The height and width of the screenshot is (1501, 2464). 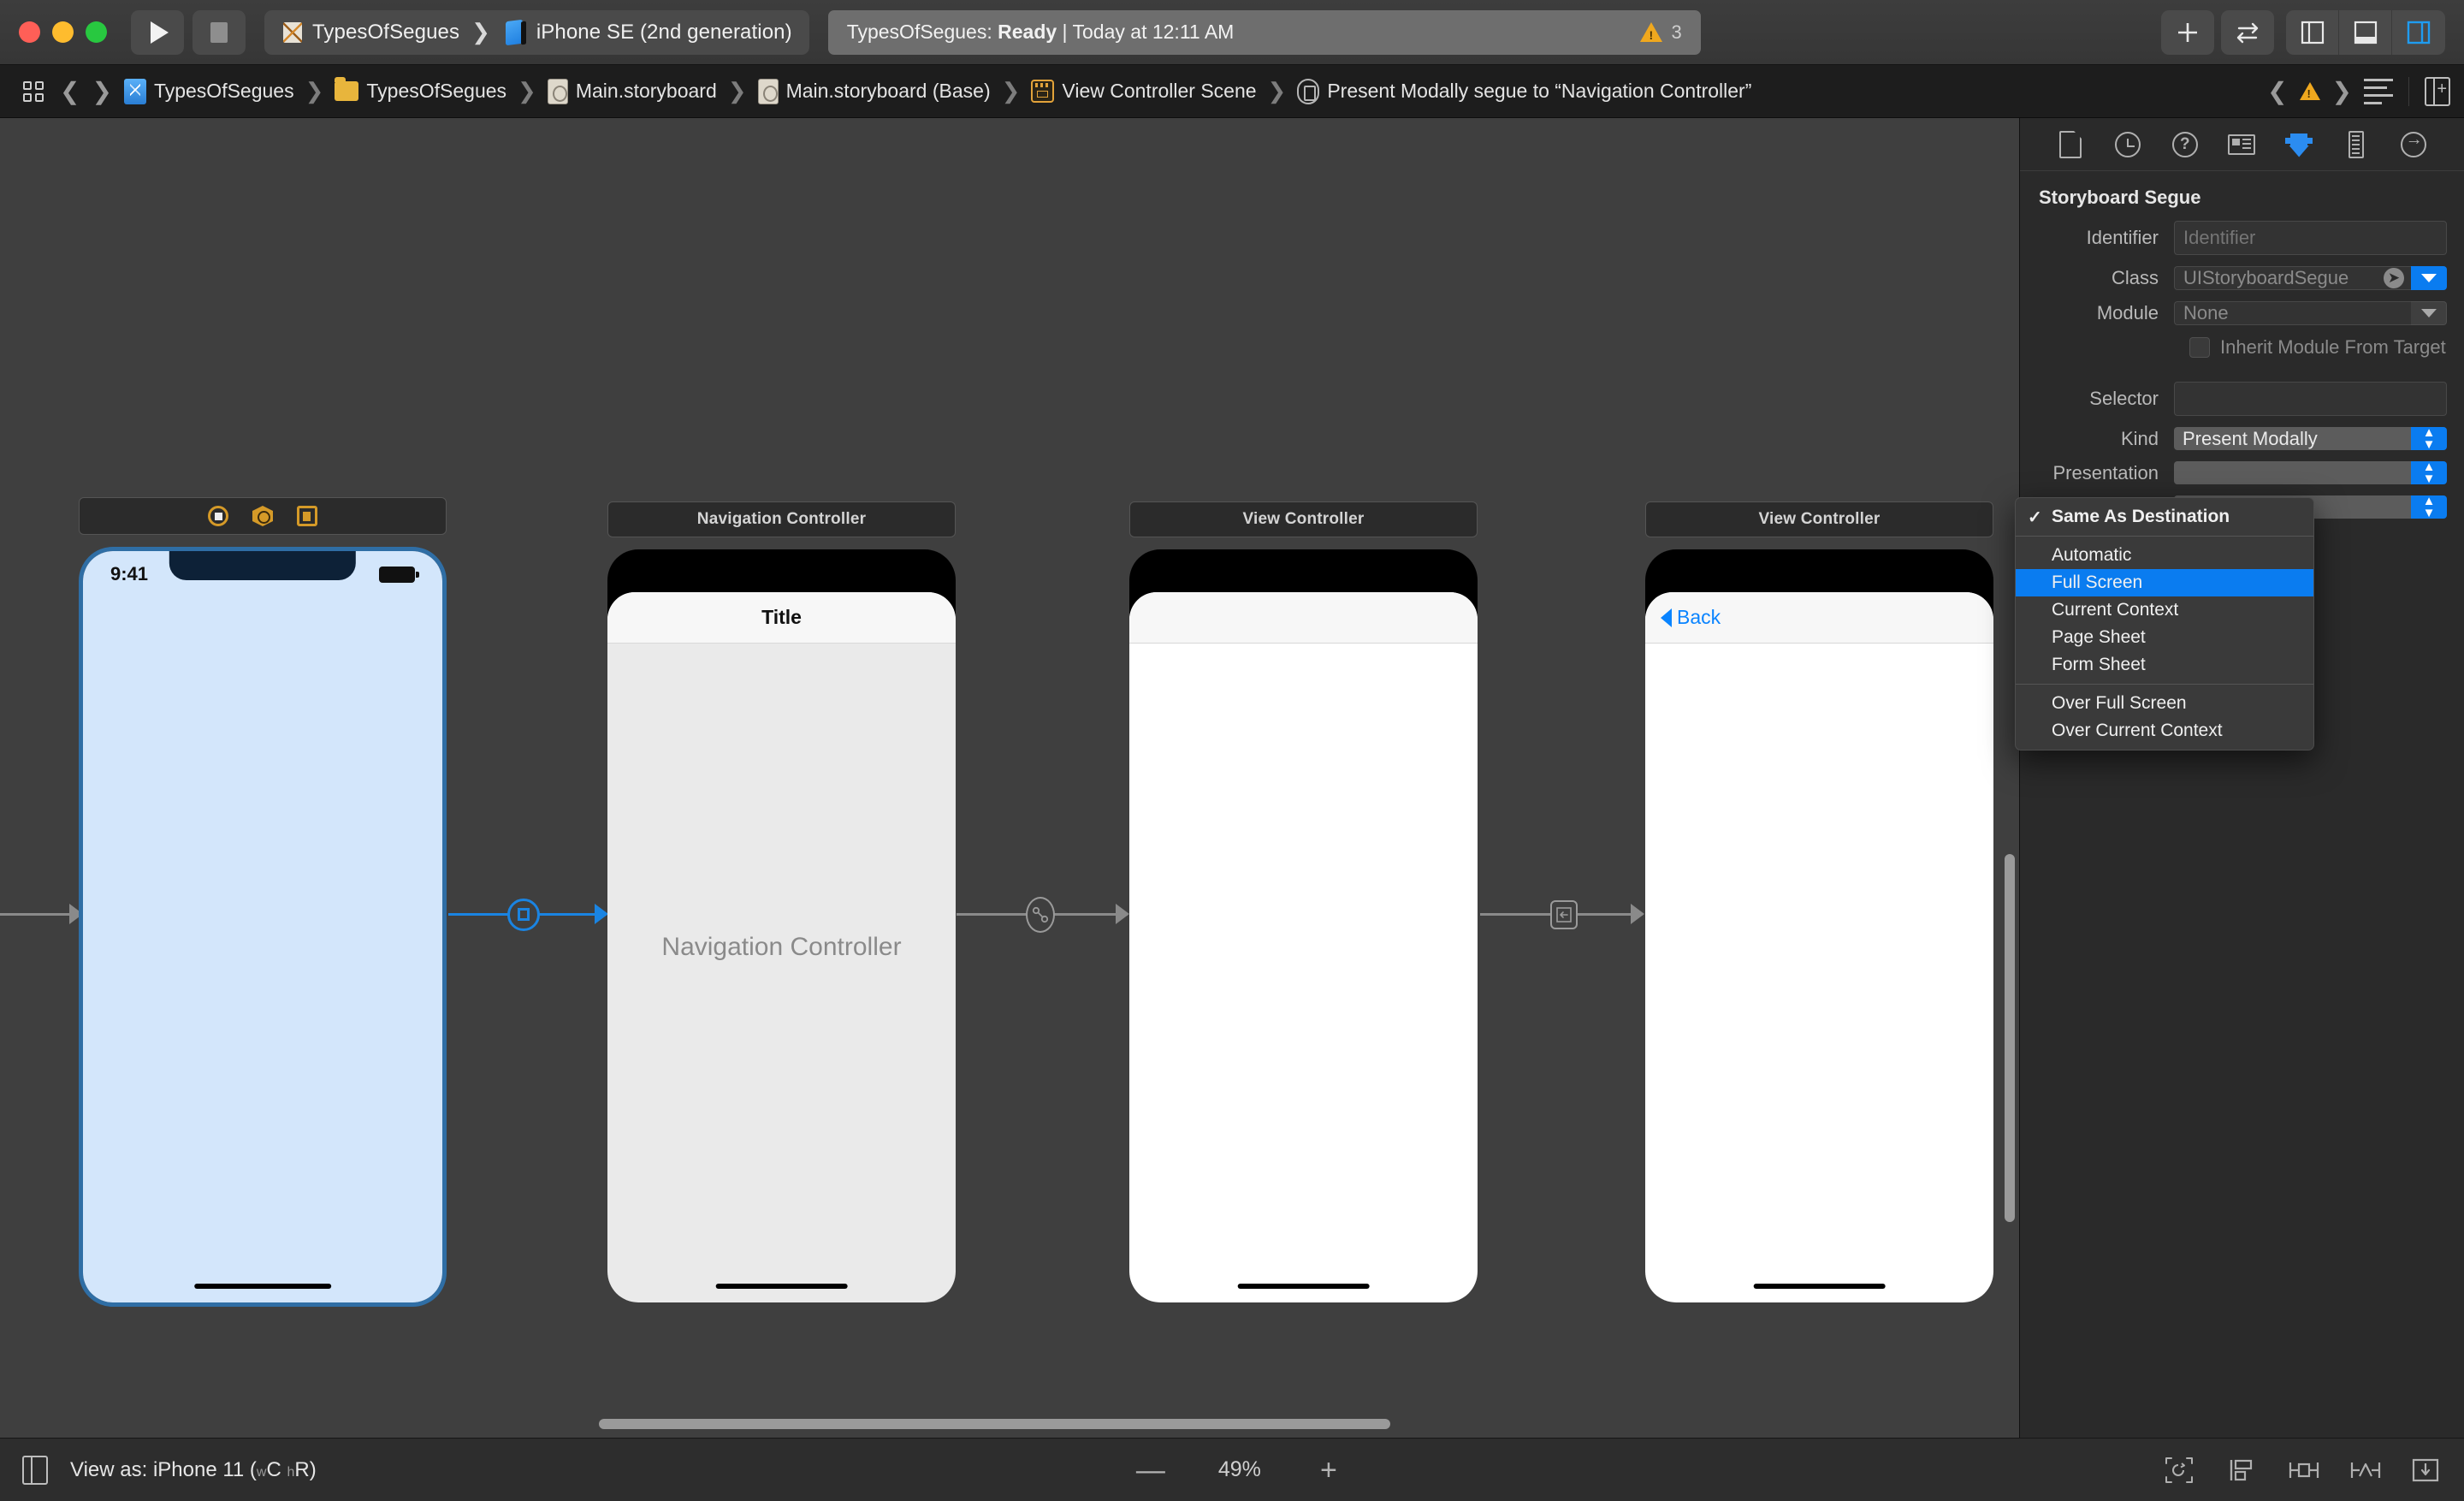 What do you see at coordinates (781, 947) in the screenshot?
I see `scene-screen: Title Navigation Controller` at bounding box center [781, 947].